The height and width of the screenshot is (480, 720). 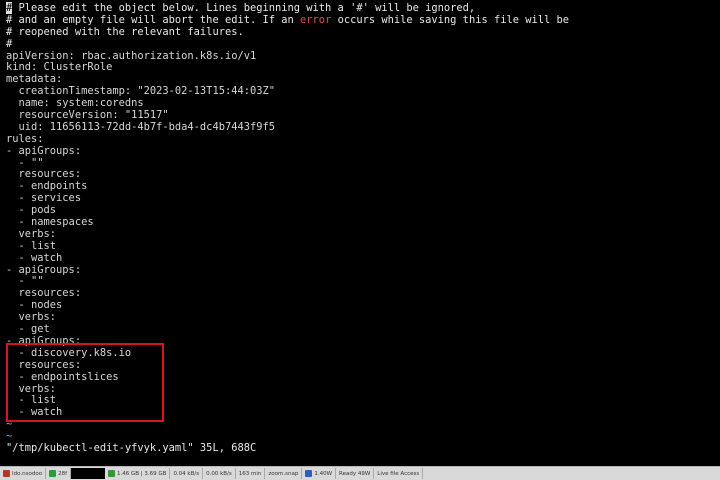 I want to click on taskbar-label: Ido.nsodoo, so click(x=27, y=473).